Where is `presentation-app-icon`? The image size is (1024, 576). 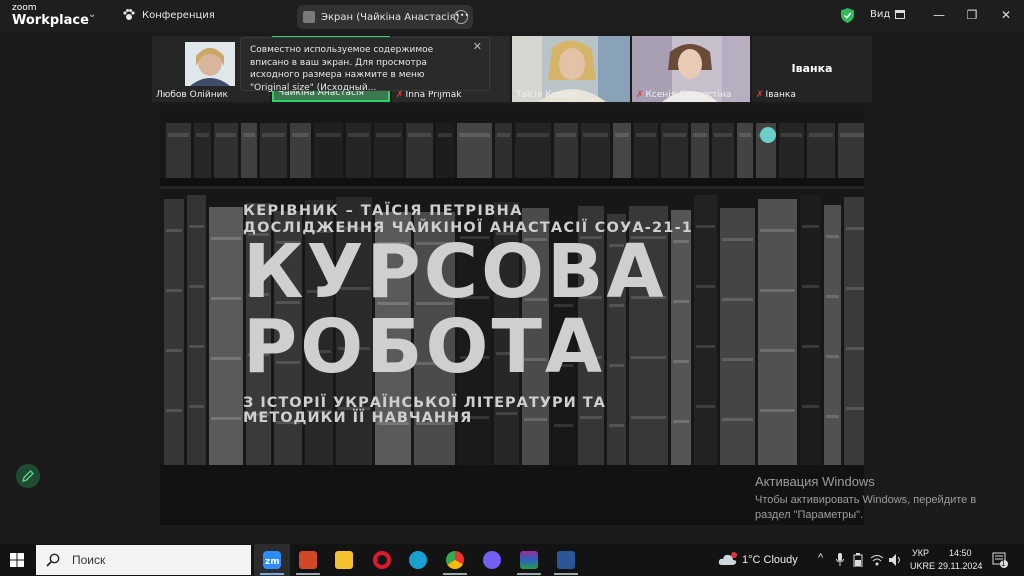
presentation-app-icon is located at coordinates (308, 560).